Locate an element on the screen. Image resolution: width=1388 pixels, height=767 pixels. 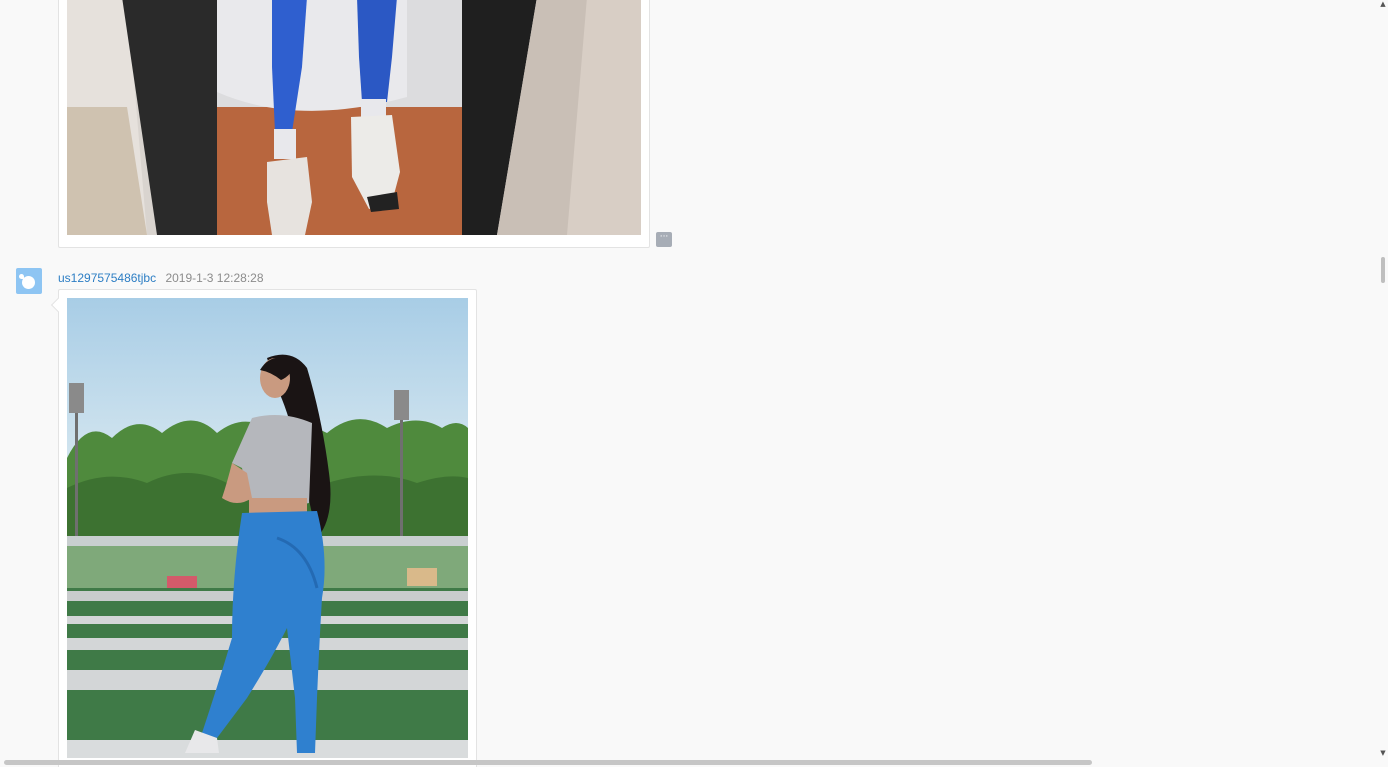
more-options-button: ··· is located at coordinates (664, 239).